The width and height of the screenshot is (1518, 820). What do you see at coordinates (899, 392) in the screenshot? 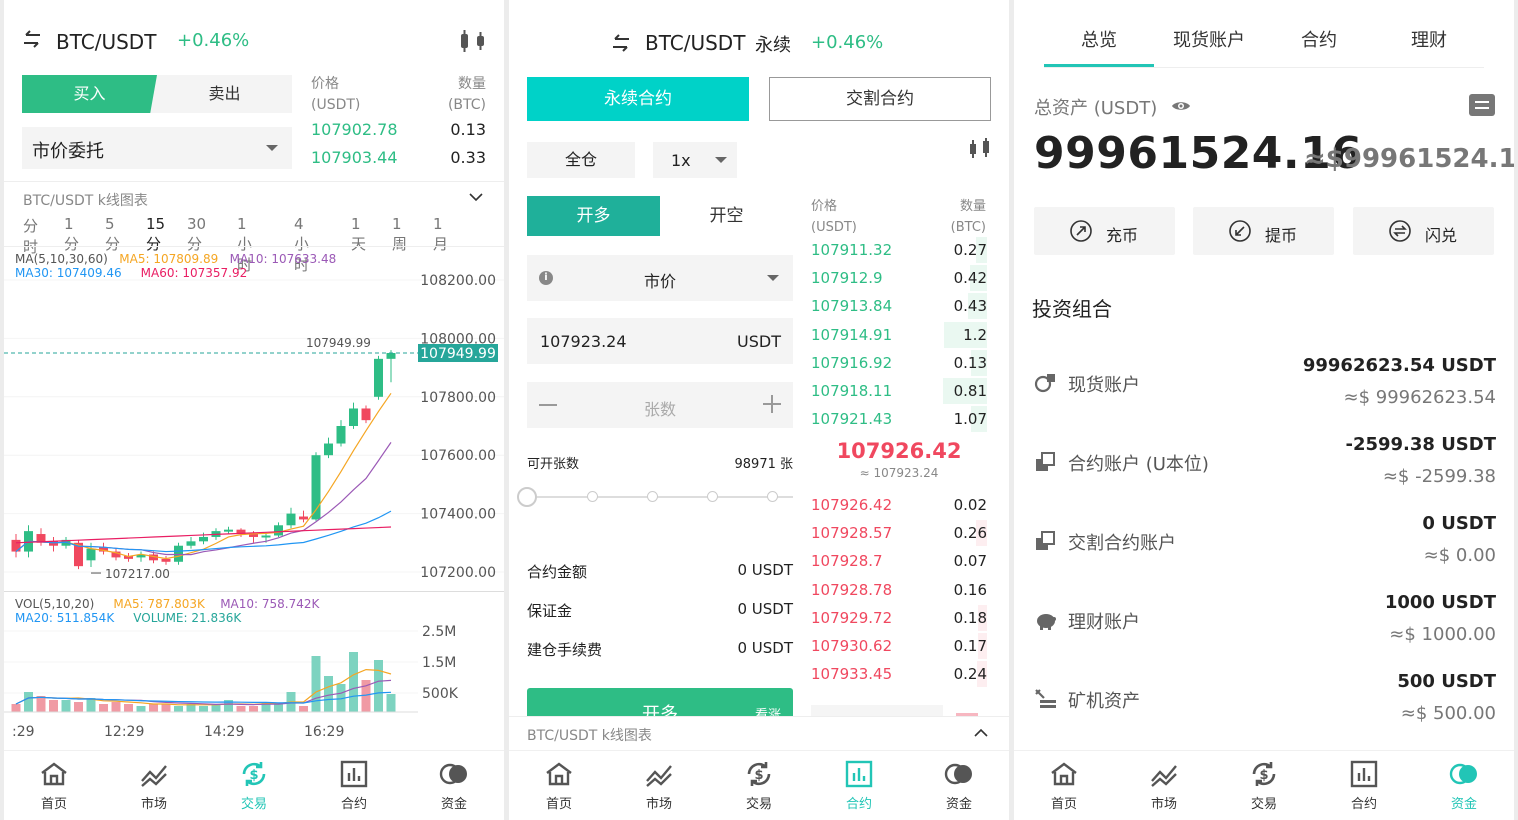
I see `bid-row: 107918.11 0.81` at bounding box center [899, 392].